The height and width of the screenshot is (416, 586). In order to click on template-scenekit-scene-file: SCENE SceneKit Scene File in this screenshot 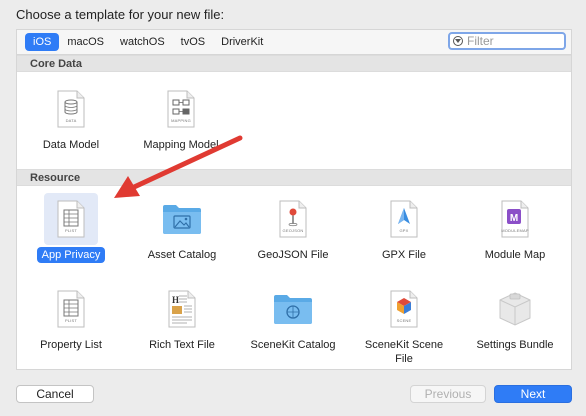, I will do `click(404, 325)`.